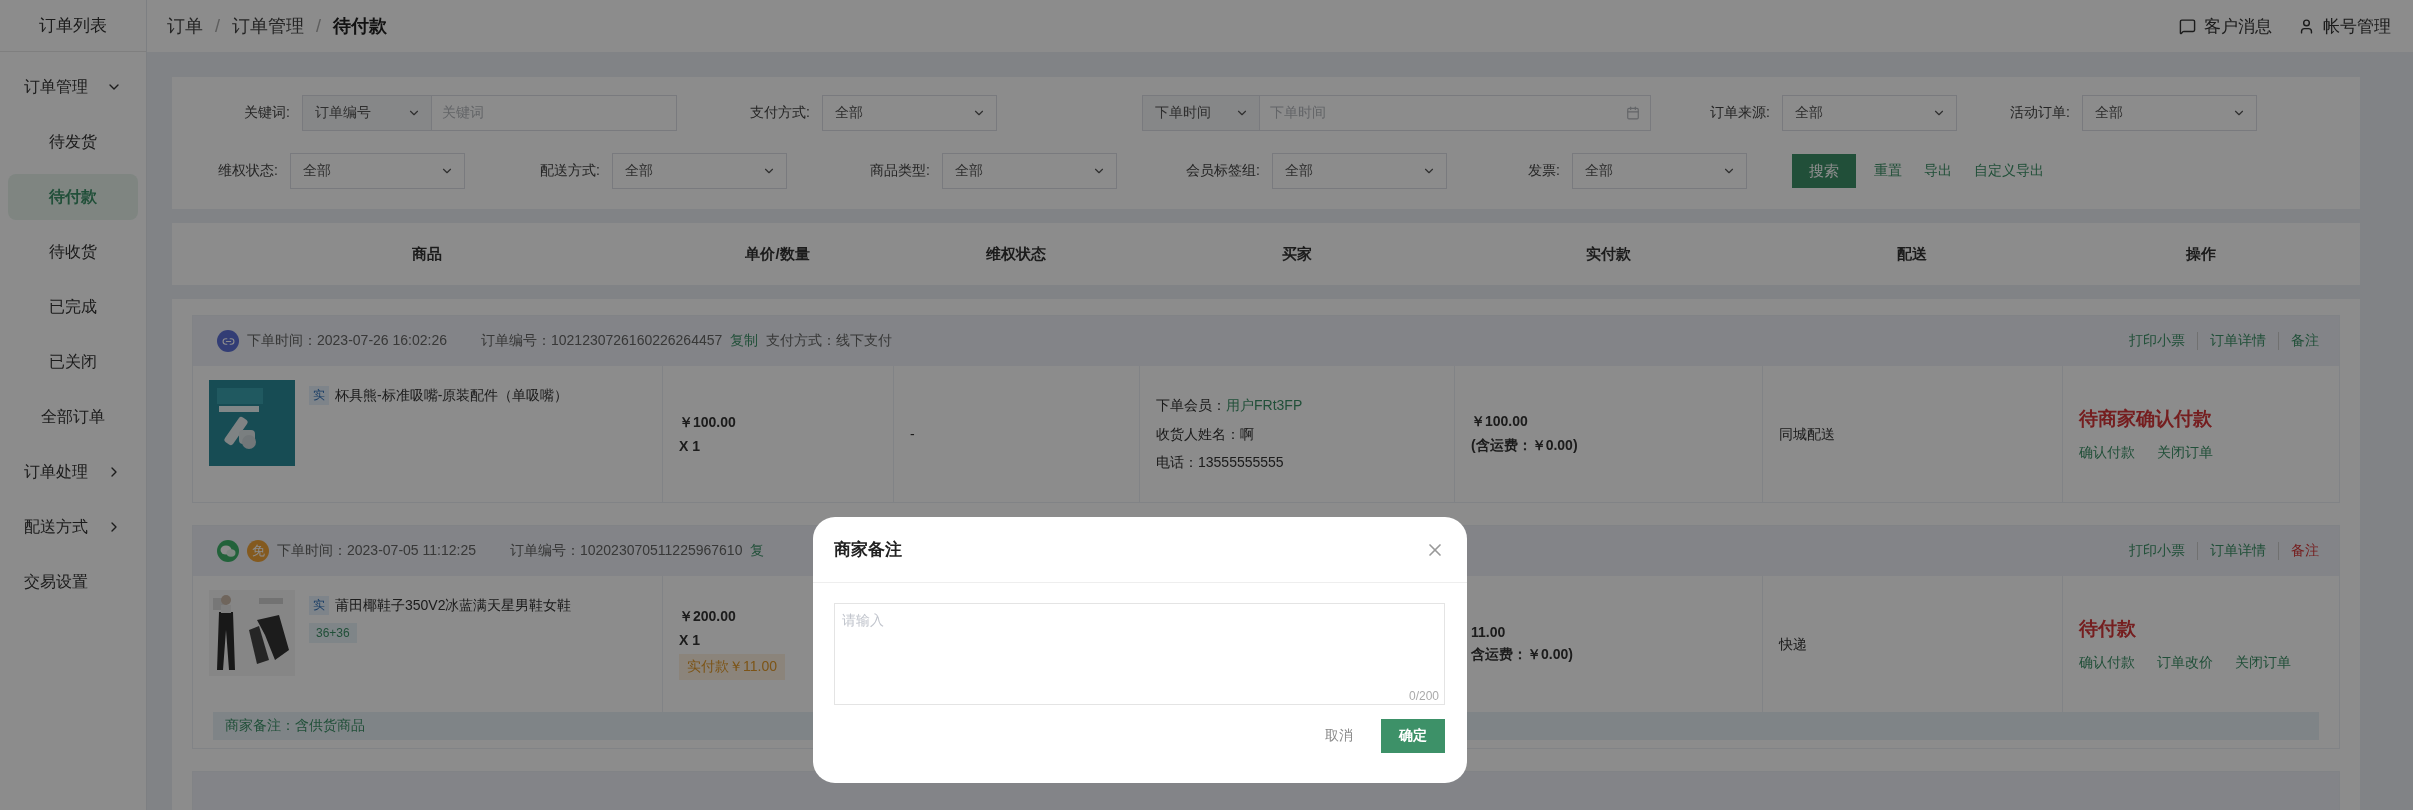  What do you see at coordinates (1938, 171) in the screenshot?
I see `action-link: 导出` at bounding box center [1938, 171].